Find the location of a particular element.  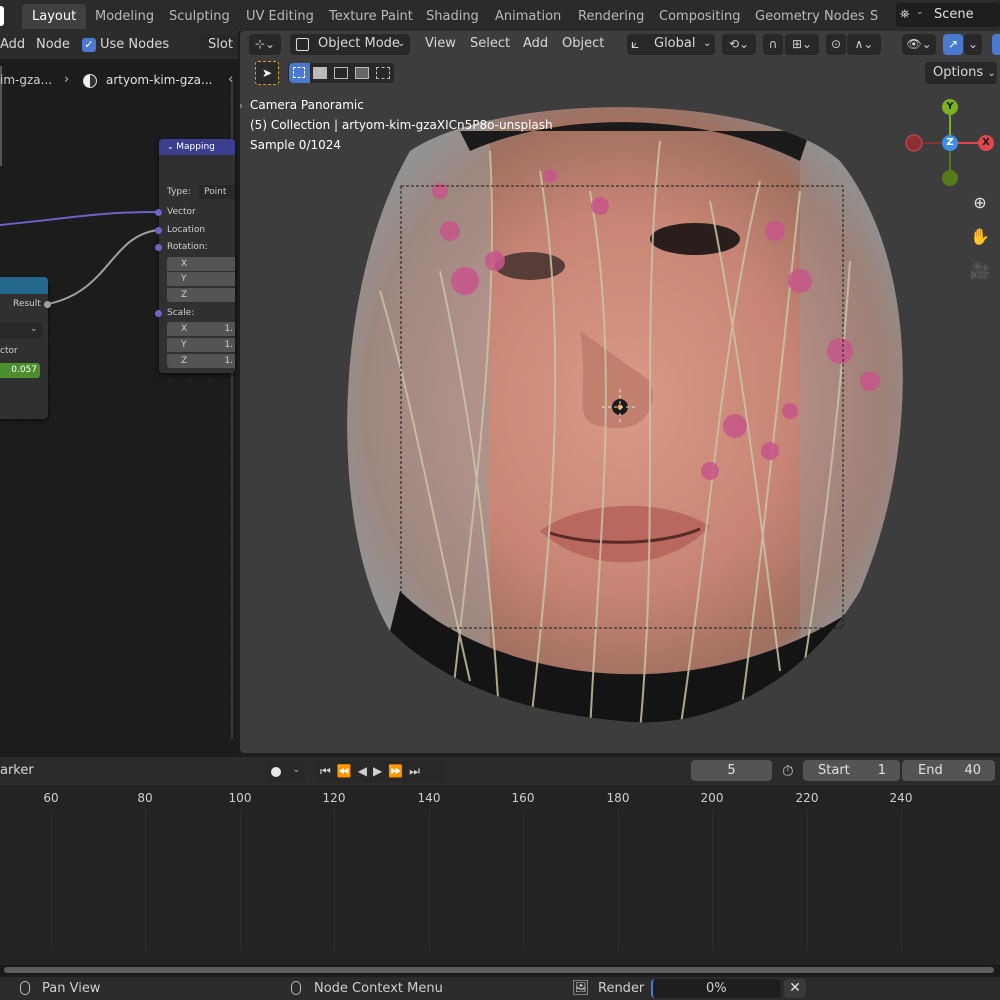

zoom-icon: ⊕ is located at coordinates (980, 203).